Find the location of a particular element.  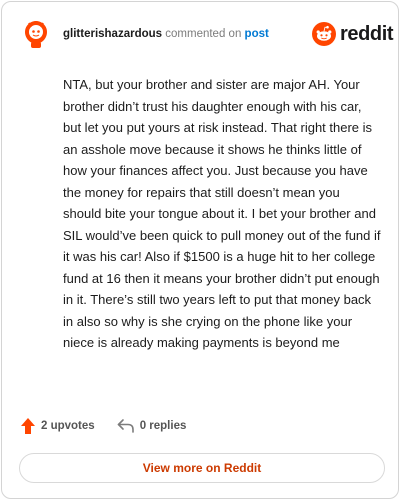

upvote-count: 2 upvotes is located at coordinates (68, 426).